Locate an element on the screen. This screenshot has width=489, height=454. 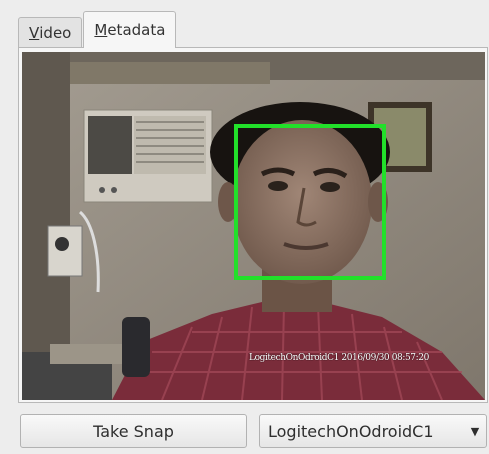
timestamp-overlay: LogitechOnOdroidC1 2016/09/30 08:57:20 is located at coordinates (339, 358).